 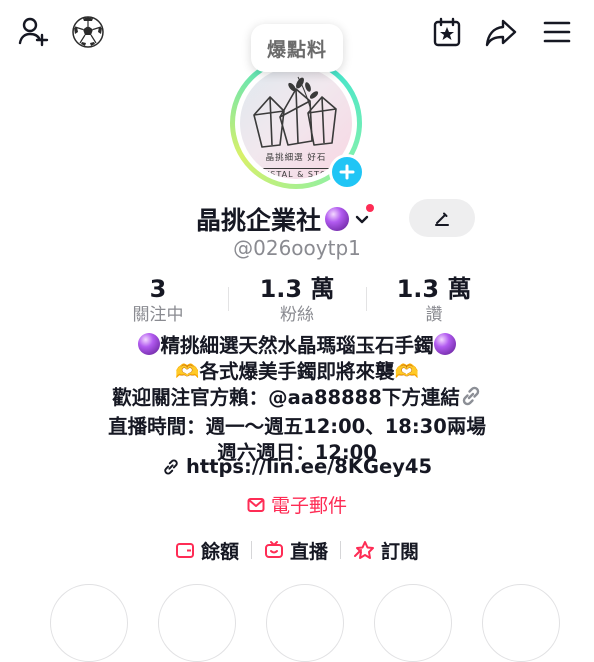 I want to click on account-switch-button, so click(x=364, y=216).